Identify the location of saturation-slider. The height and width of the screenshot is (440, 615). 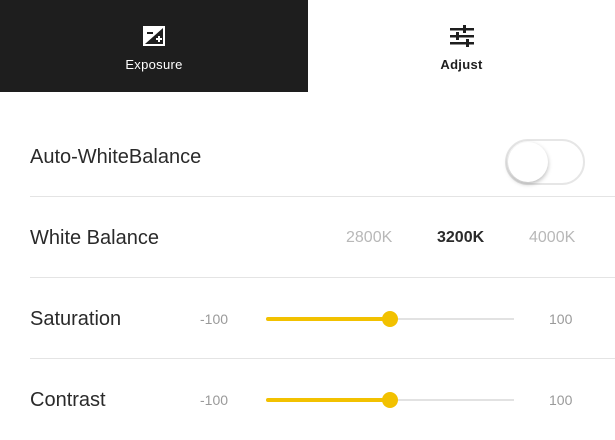
(390, 319).